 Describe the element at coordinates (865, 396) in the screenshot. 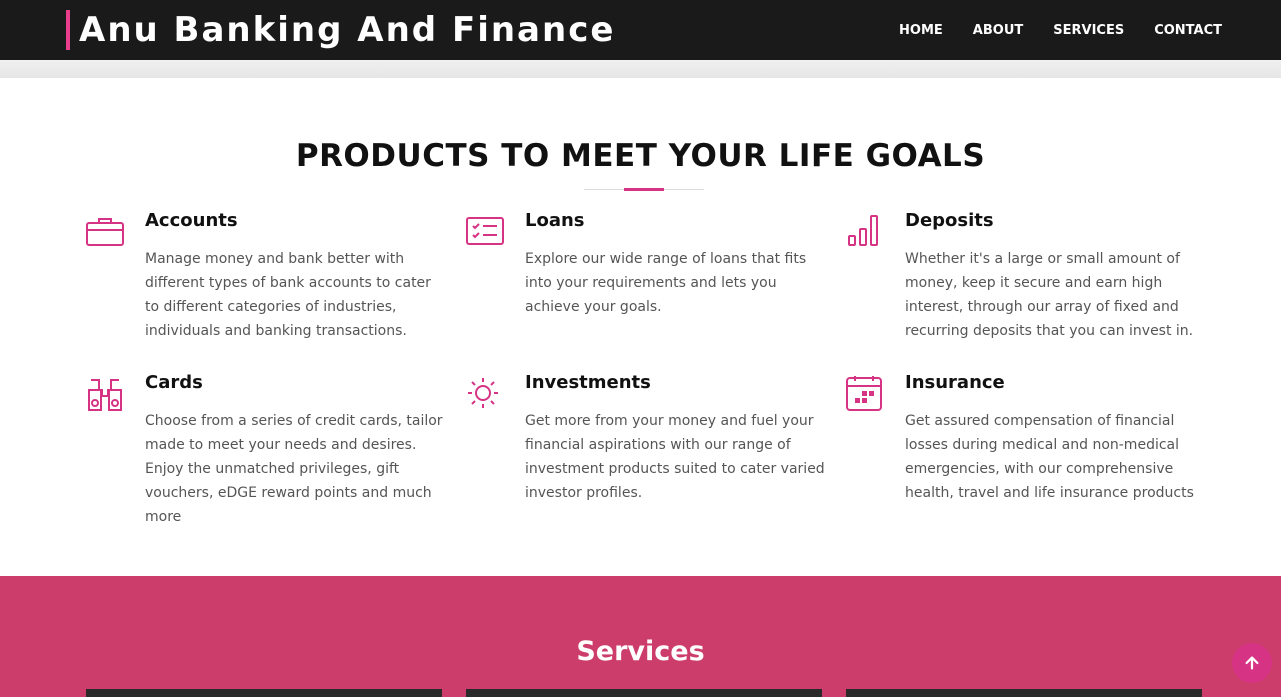

I see `calendar-icon` at that location.